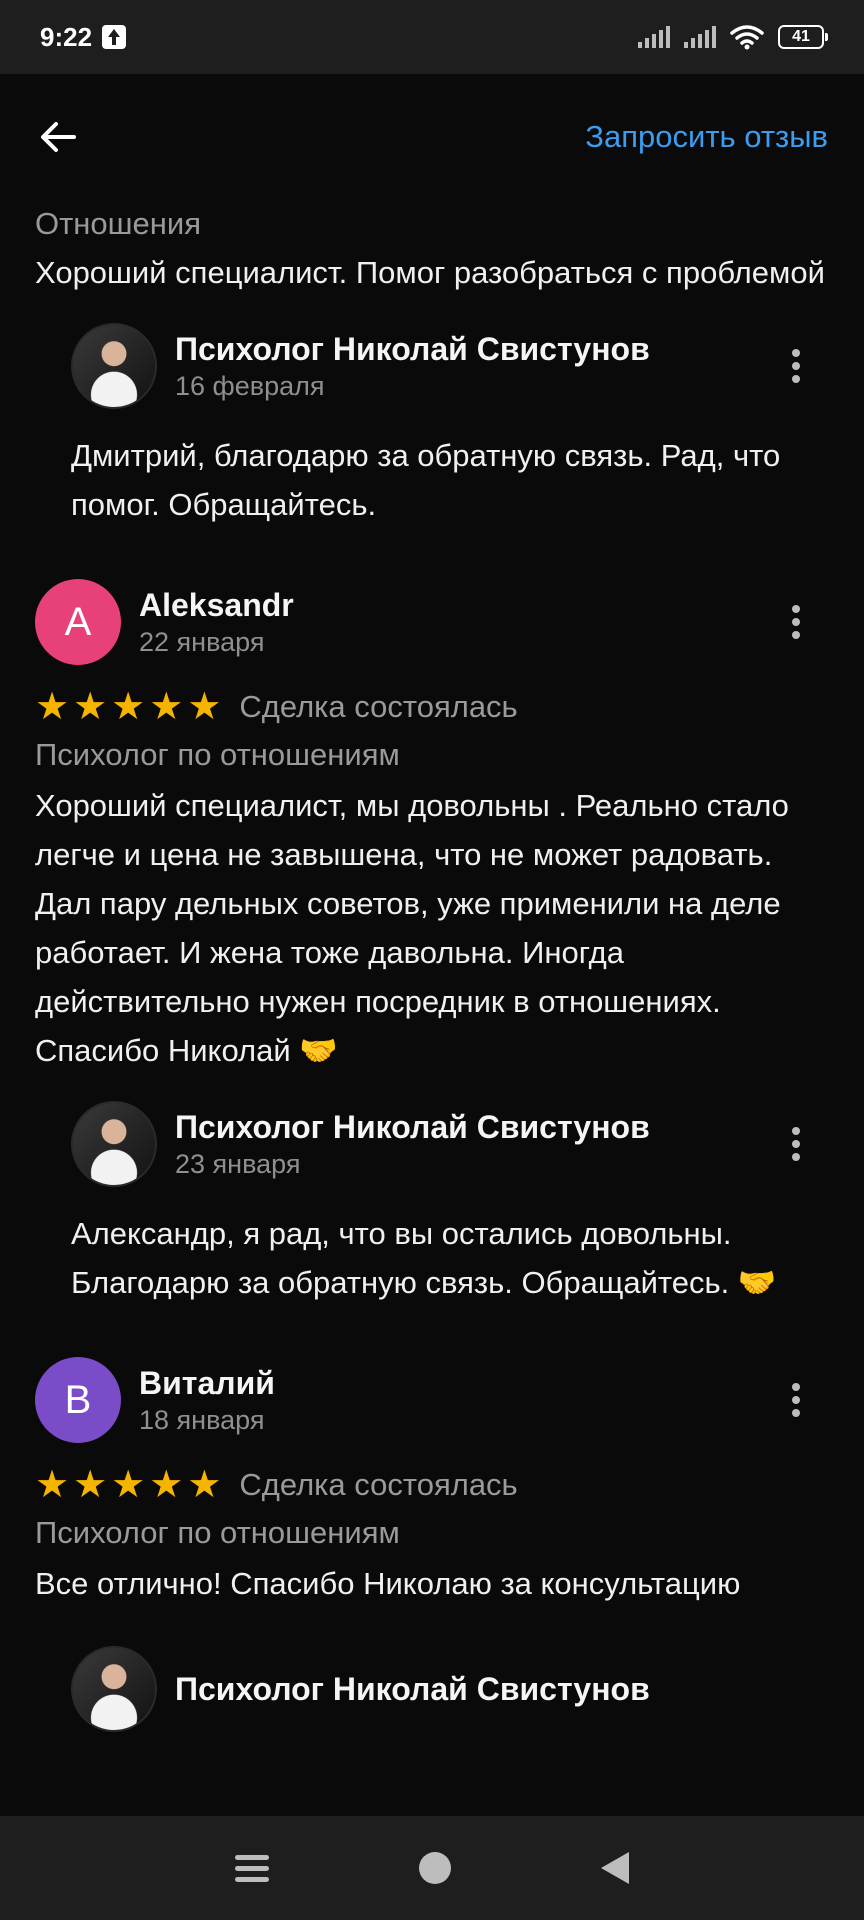 This screenshot has height=1920, width=864. Describe the element at coordinates (78, 622) in the screenshot. I see `avatar: A` at that location.